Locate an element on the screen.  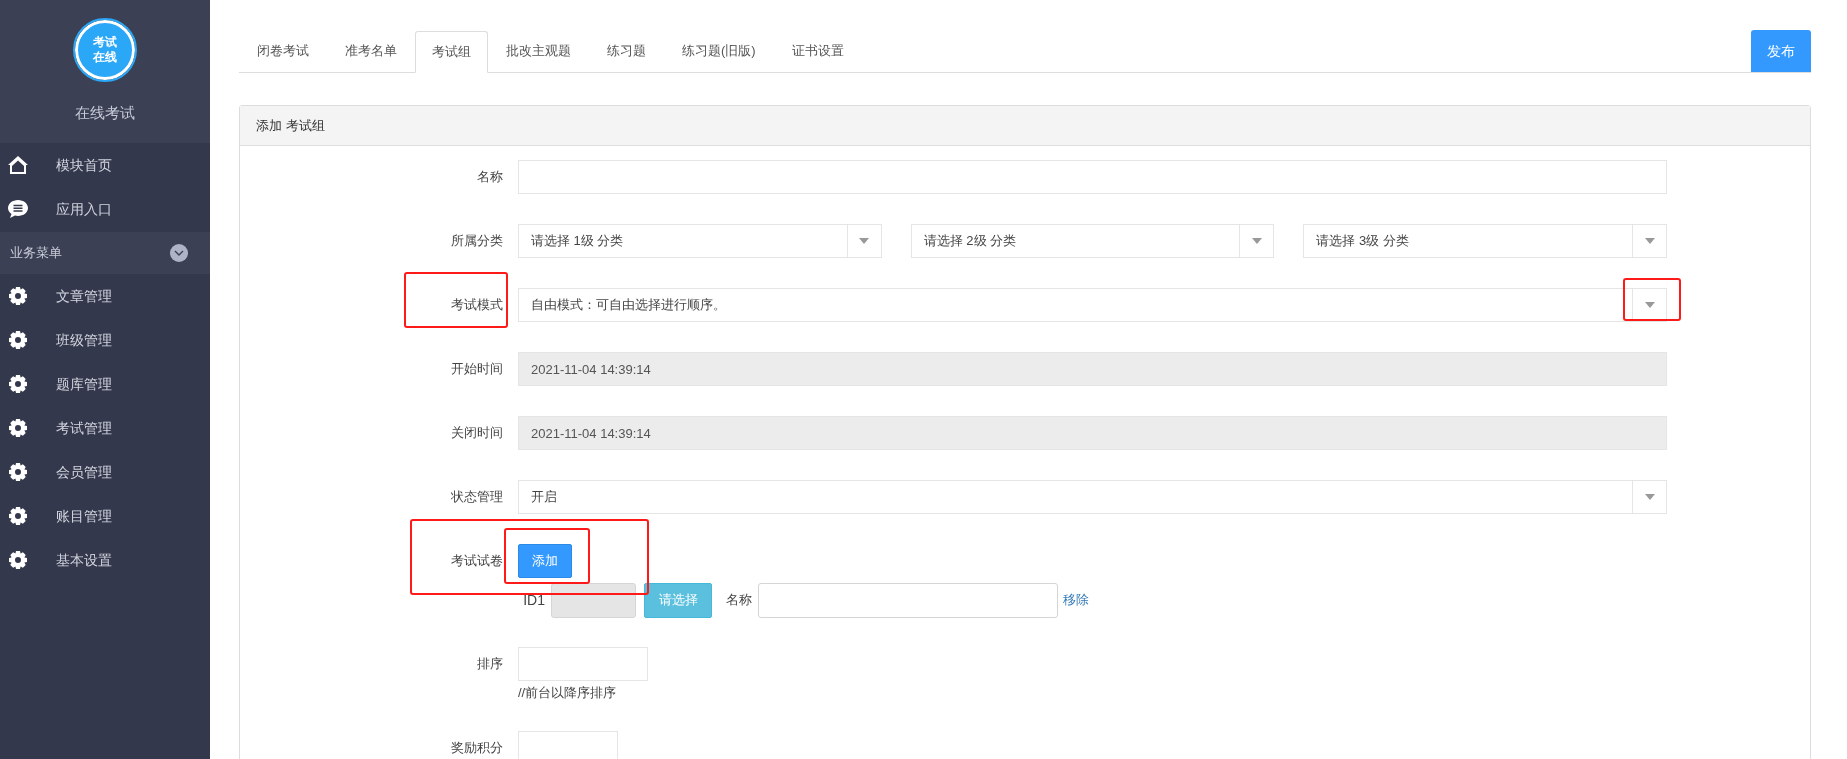
text-input is located at coordinates (1092, 177).